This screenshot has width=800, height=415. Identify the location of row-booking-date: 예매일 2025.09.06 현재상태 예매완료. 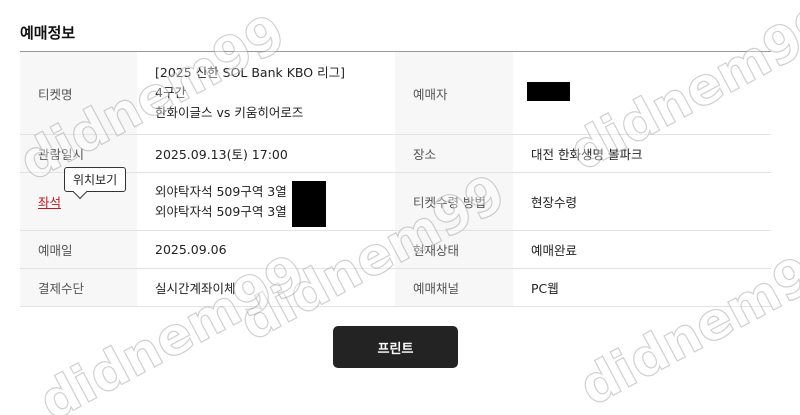
(395, 250).